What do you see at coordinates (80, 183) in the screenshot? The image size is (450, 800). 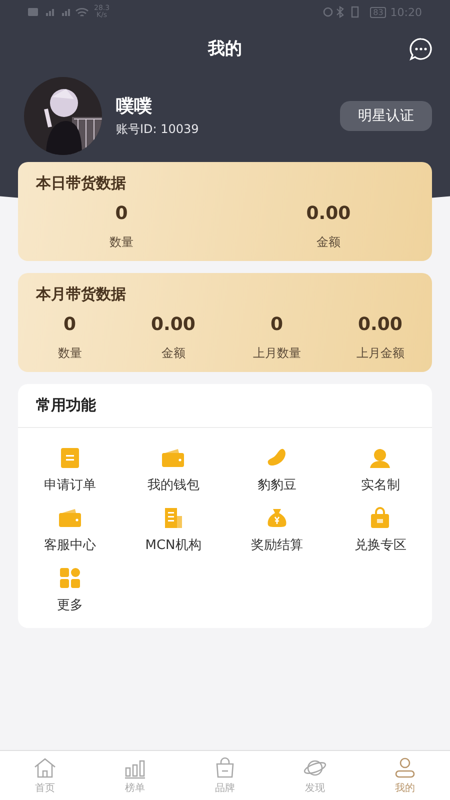 I see `card-title: 本日带货数据` at bounding box center [80, 183].